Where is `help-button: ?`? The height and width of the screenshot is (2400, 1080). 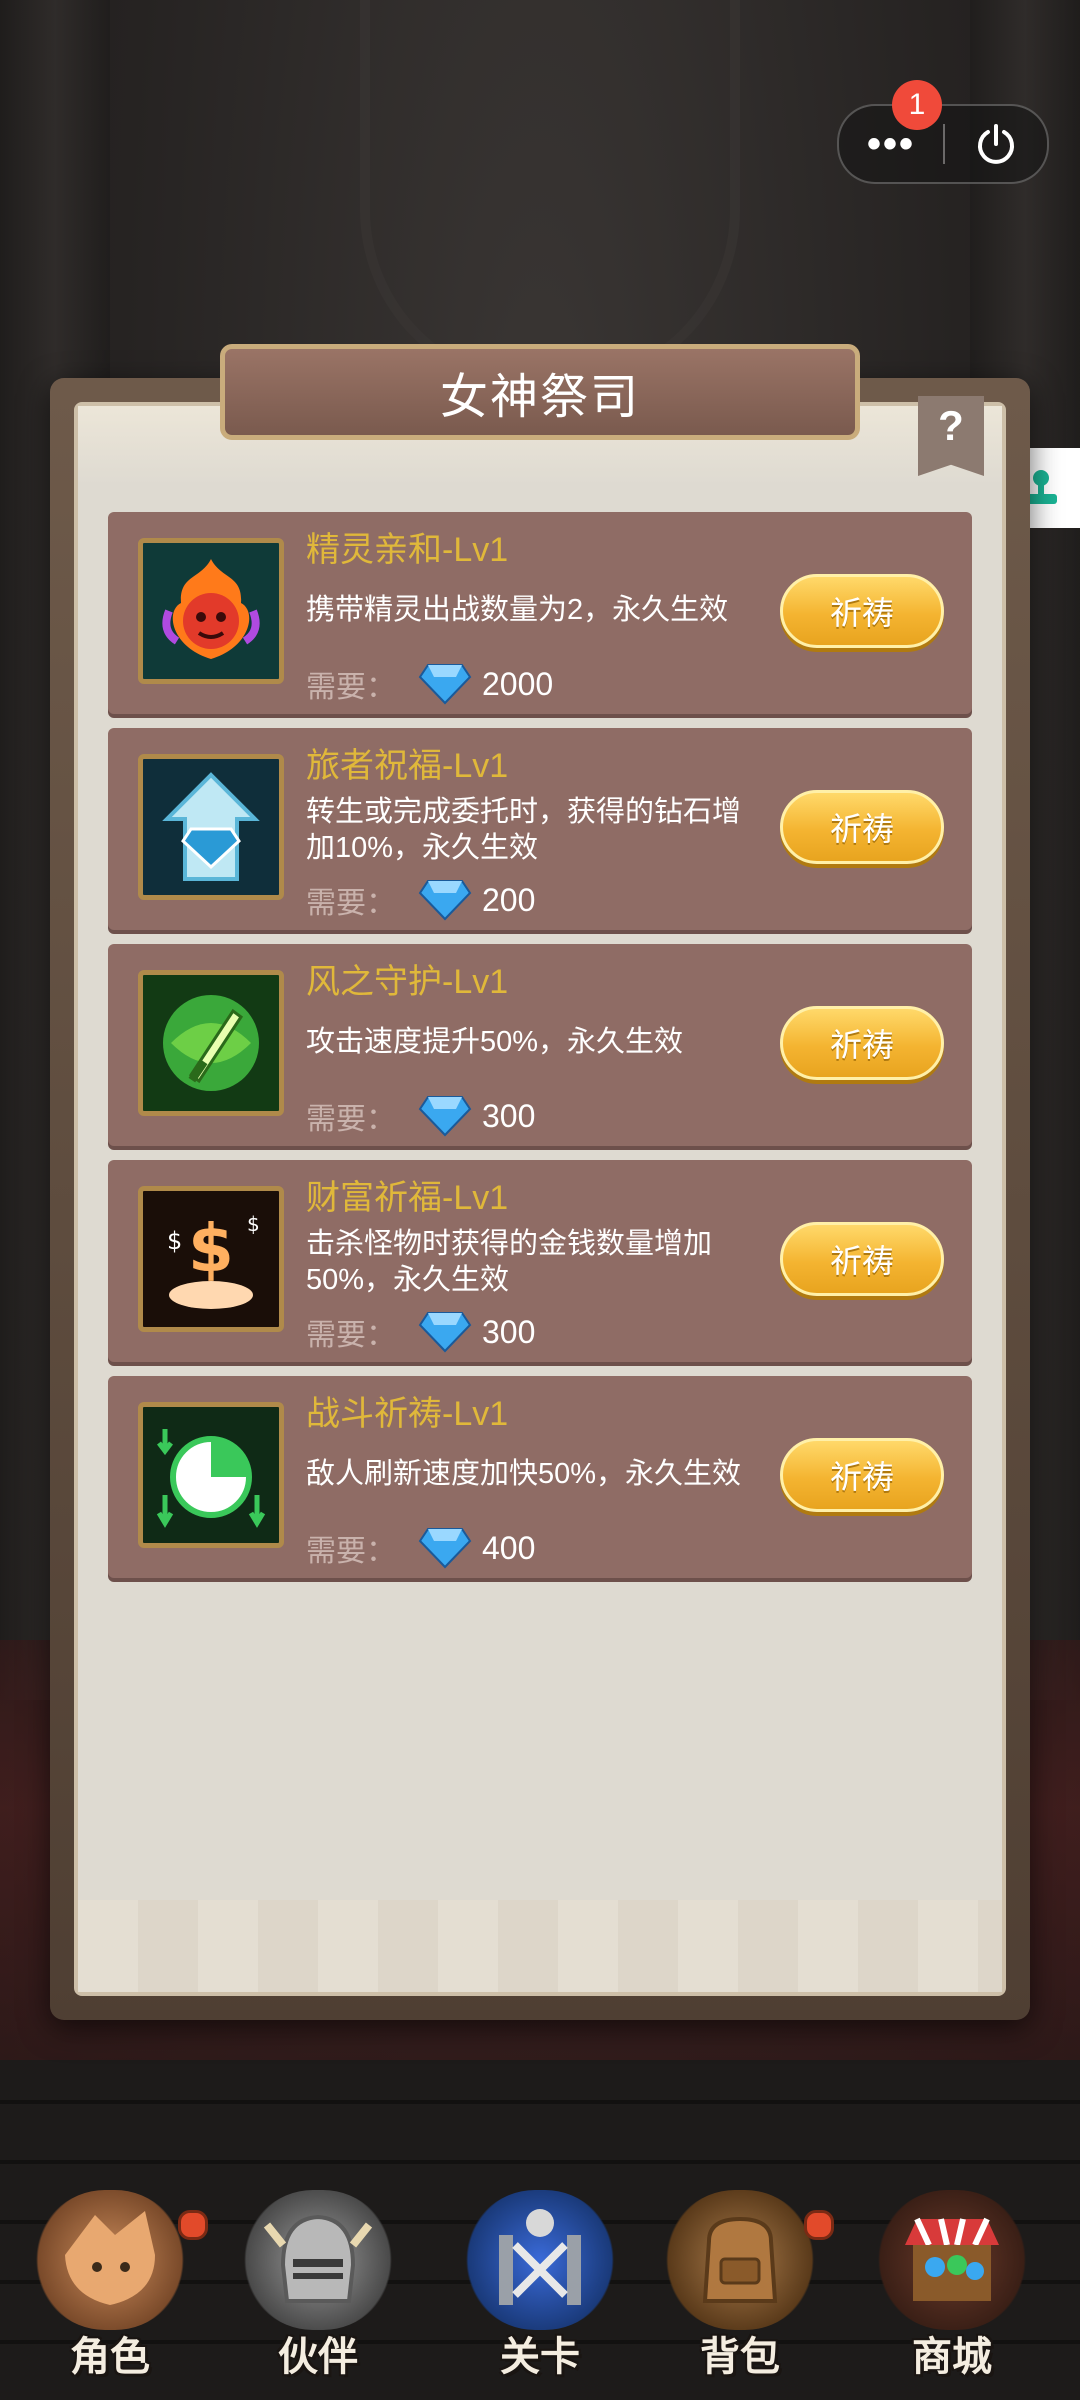 help-button: ? is located at coordinates (951, 436).